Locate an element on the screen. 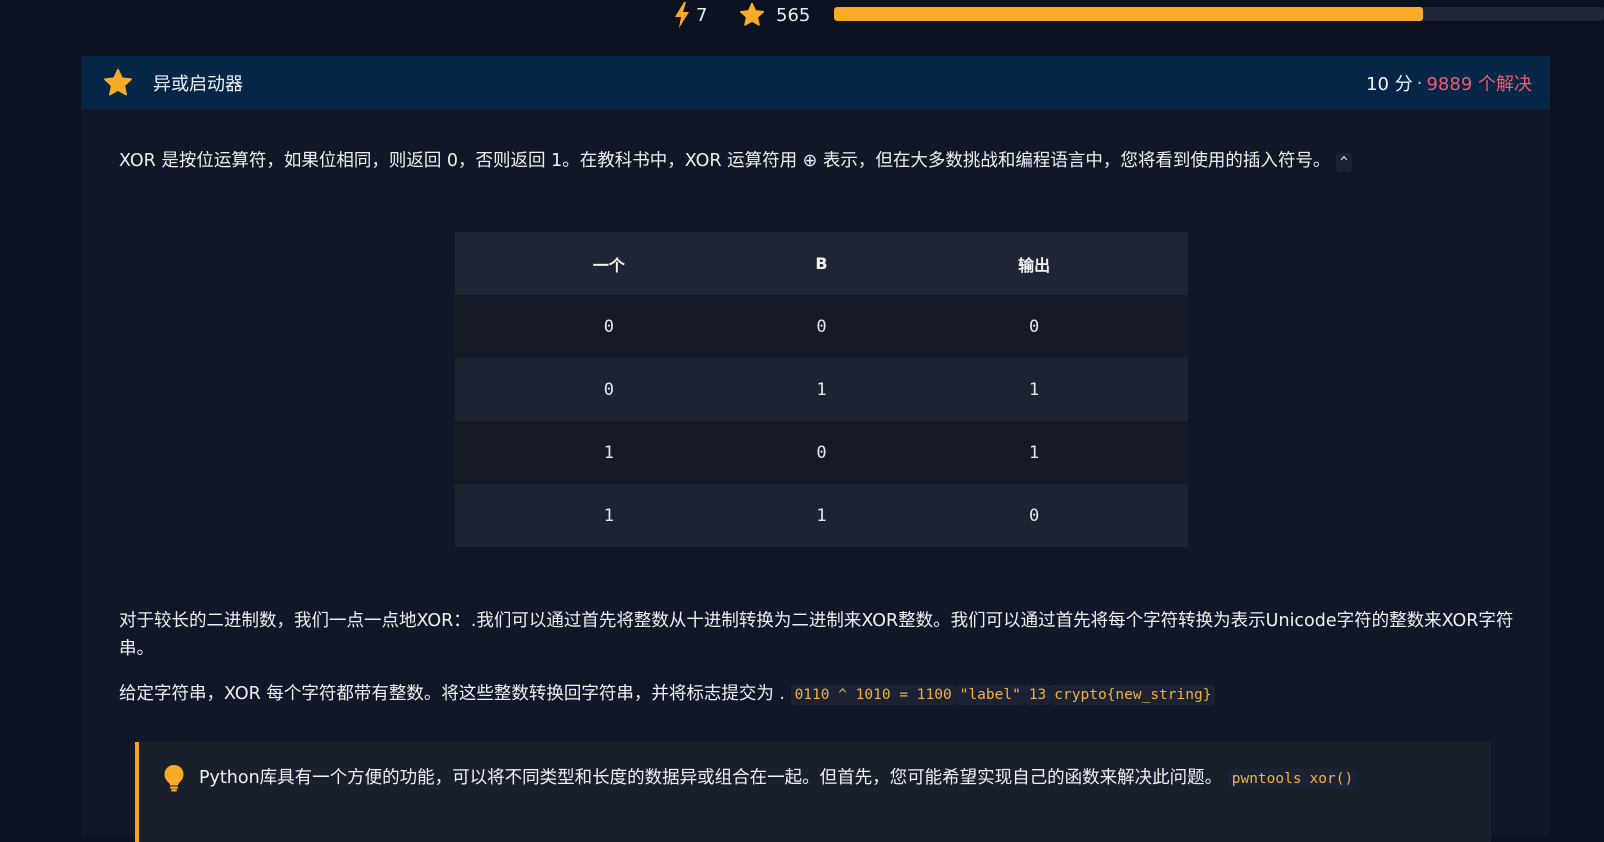 Image resolution: width=1604 pixels, height=842 pixels. code-xor-func: xor() is located at coordinates (1331, 779).